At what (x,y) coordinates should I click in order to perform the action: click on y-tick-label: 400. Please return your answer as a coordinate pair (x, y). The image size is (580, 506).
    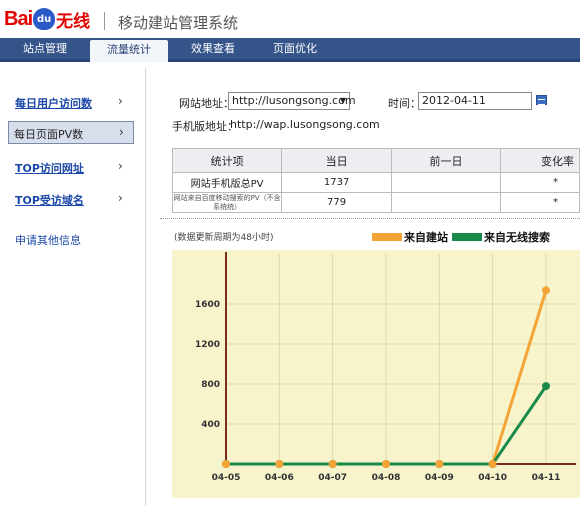
    Looking at the image, I should click on (210, 425).